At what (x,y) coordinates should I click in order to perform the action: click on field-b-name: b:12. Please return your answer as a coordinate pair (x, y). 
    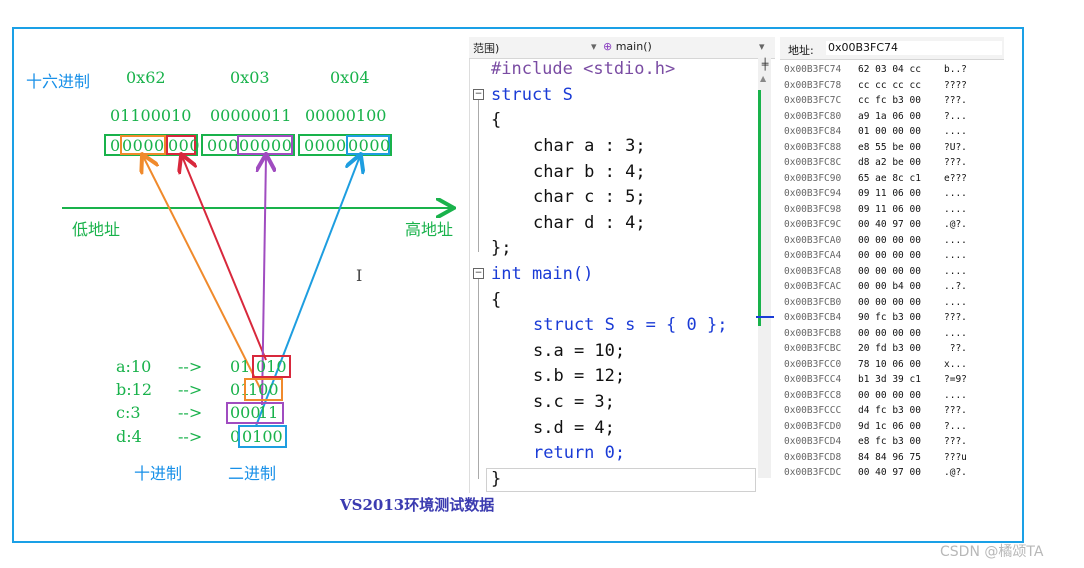
    Looking at the image, I should click on (134, 389).